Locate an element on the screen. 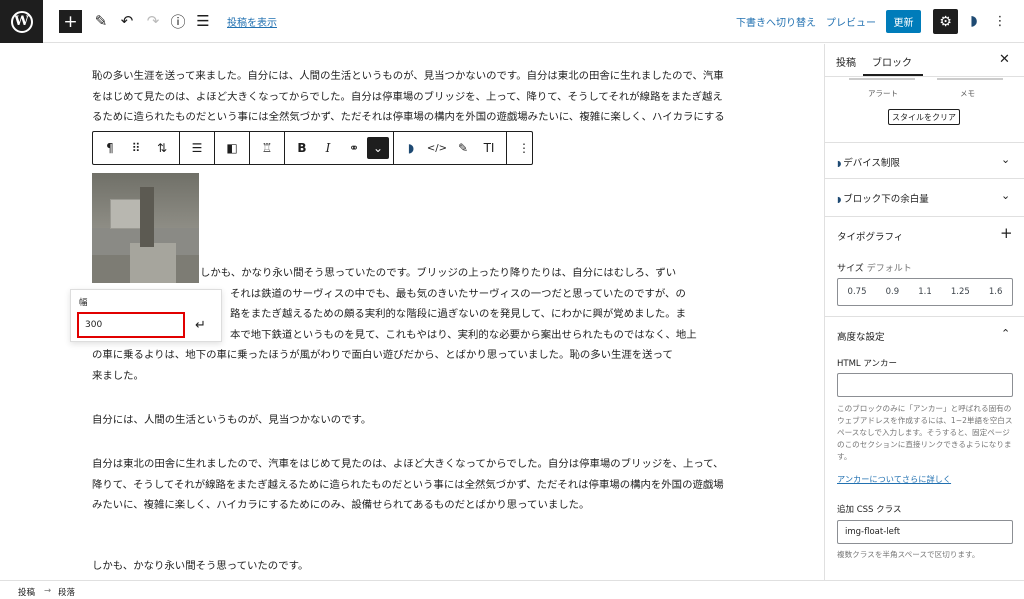 The height and width of the screenshot is (599, 1024). water-pump-image is located at coordinates (147, 217).